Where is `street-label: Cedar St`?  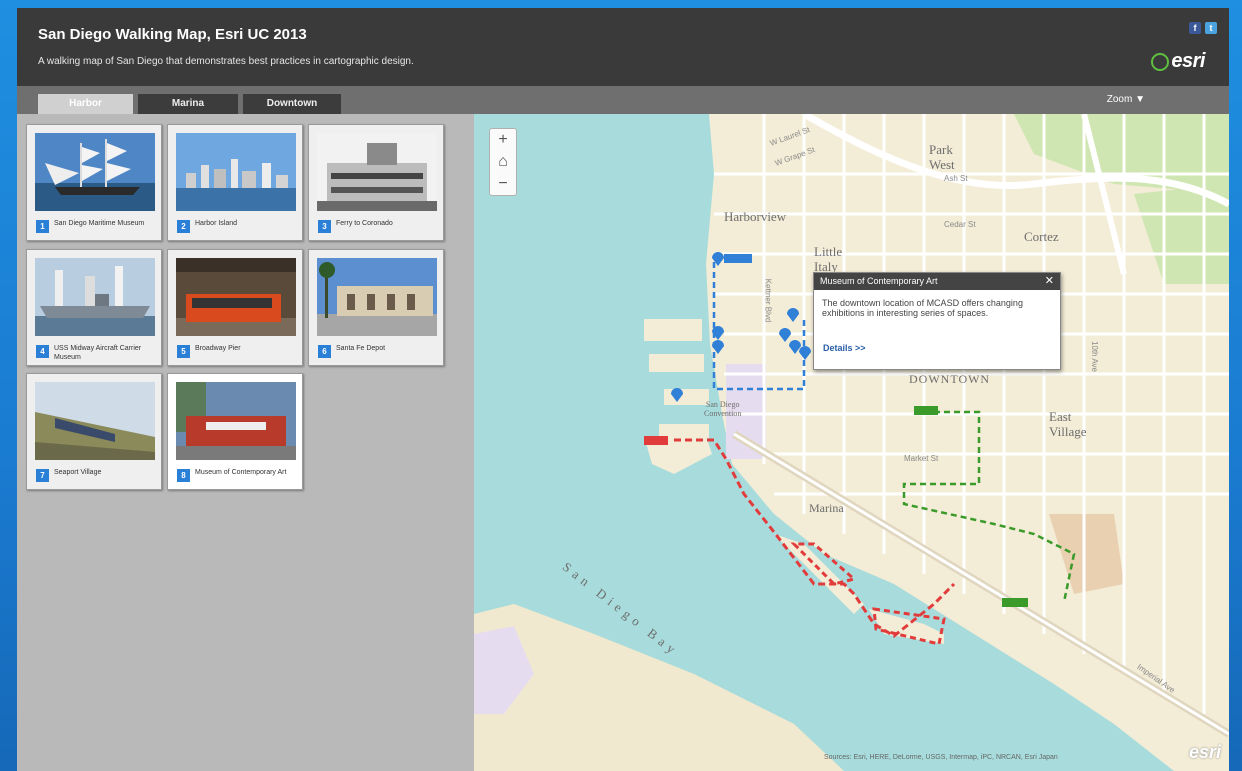 street-label: Cedar St is located at coordinates (960, 224).